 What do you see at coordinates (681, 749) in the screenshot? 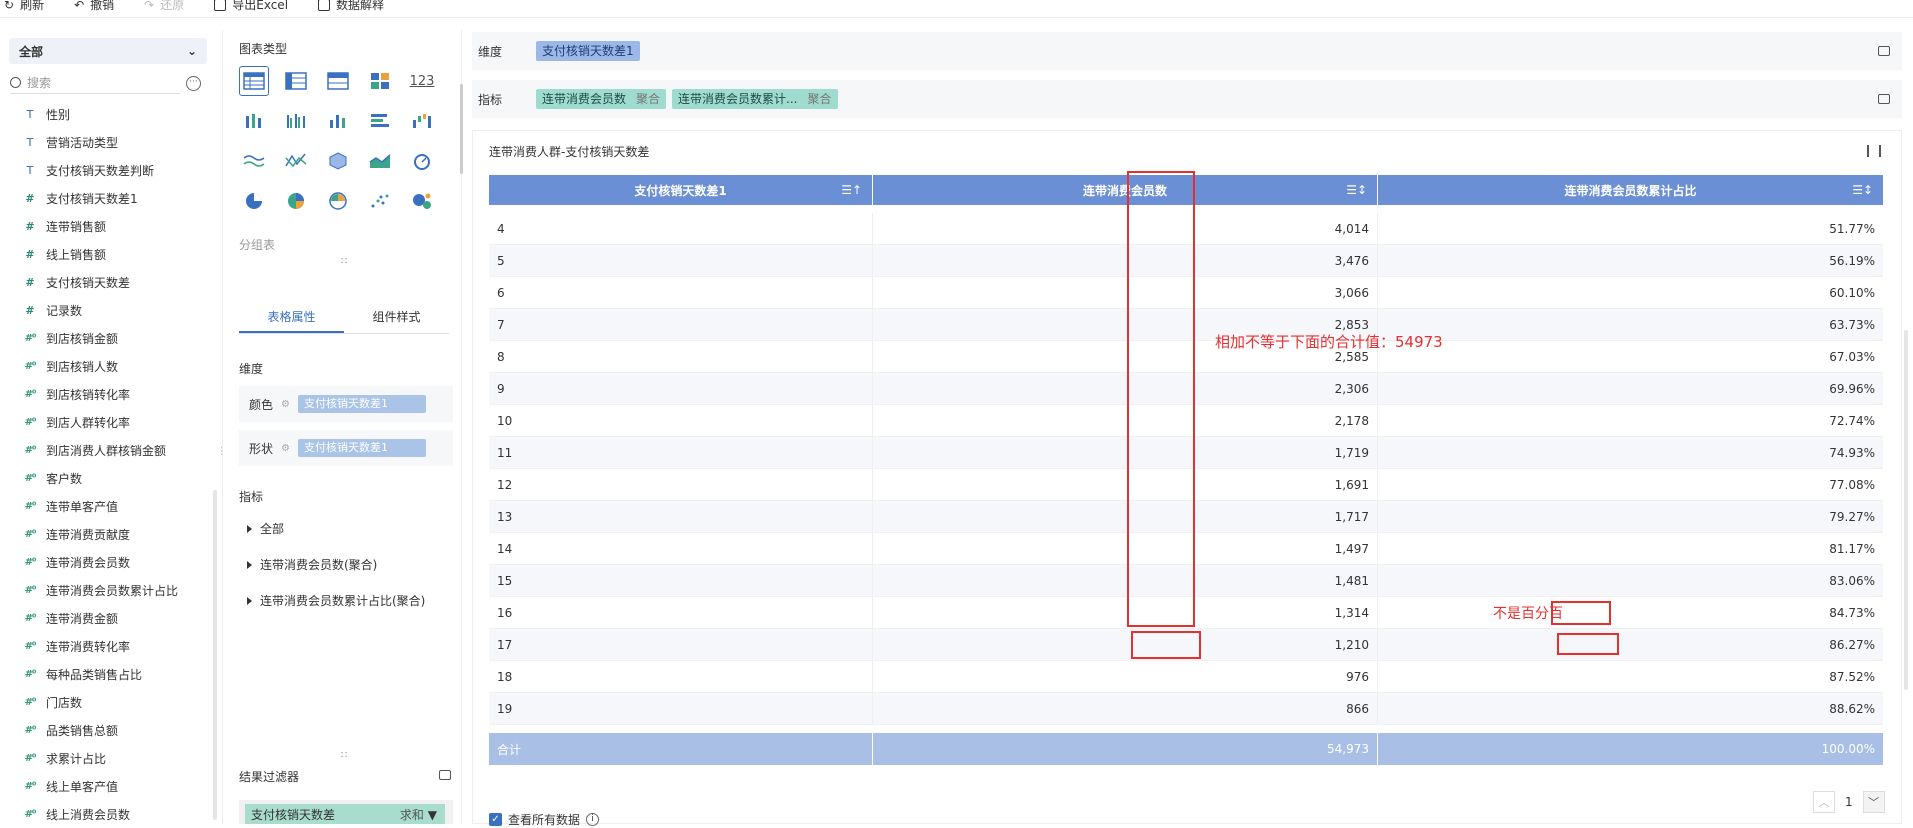
I see `total-label: 合计` at bounding box center [681, 749].